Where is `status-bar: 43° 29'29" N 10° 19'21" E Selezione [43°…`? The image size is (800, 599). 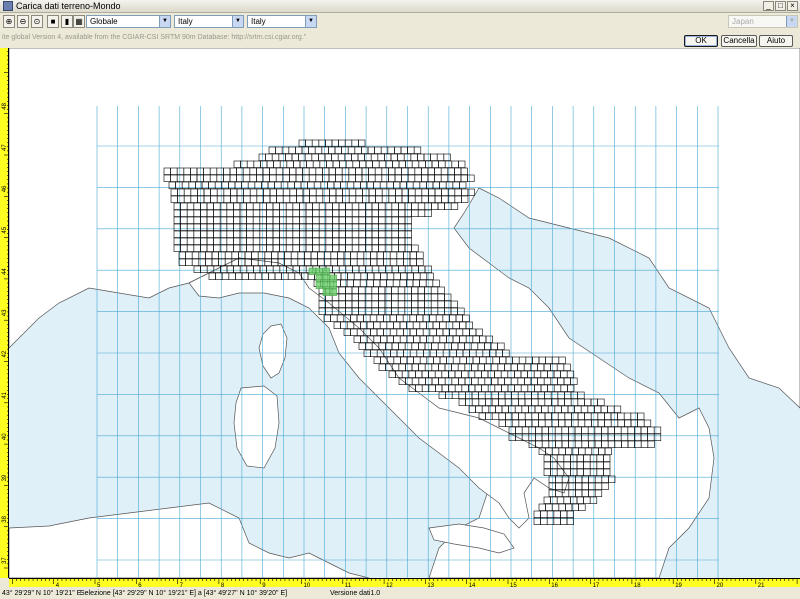
status-bar: 43° 29'29" N 10° 19'21" E Selezione [43°… is located at coordinates (400, 593).